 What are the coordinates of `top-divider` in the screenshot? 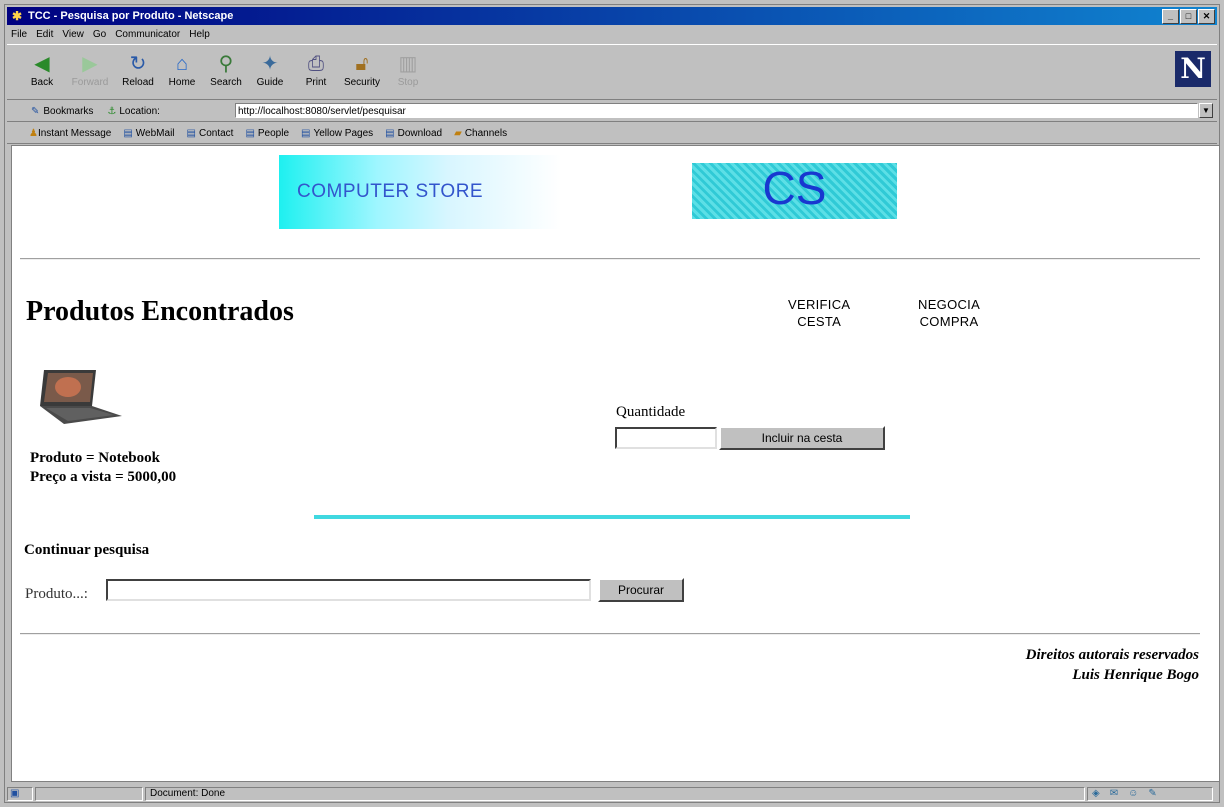 It's located at (610, 259).